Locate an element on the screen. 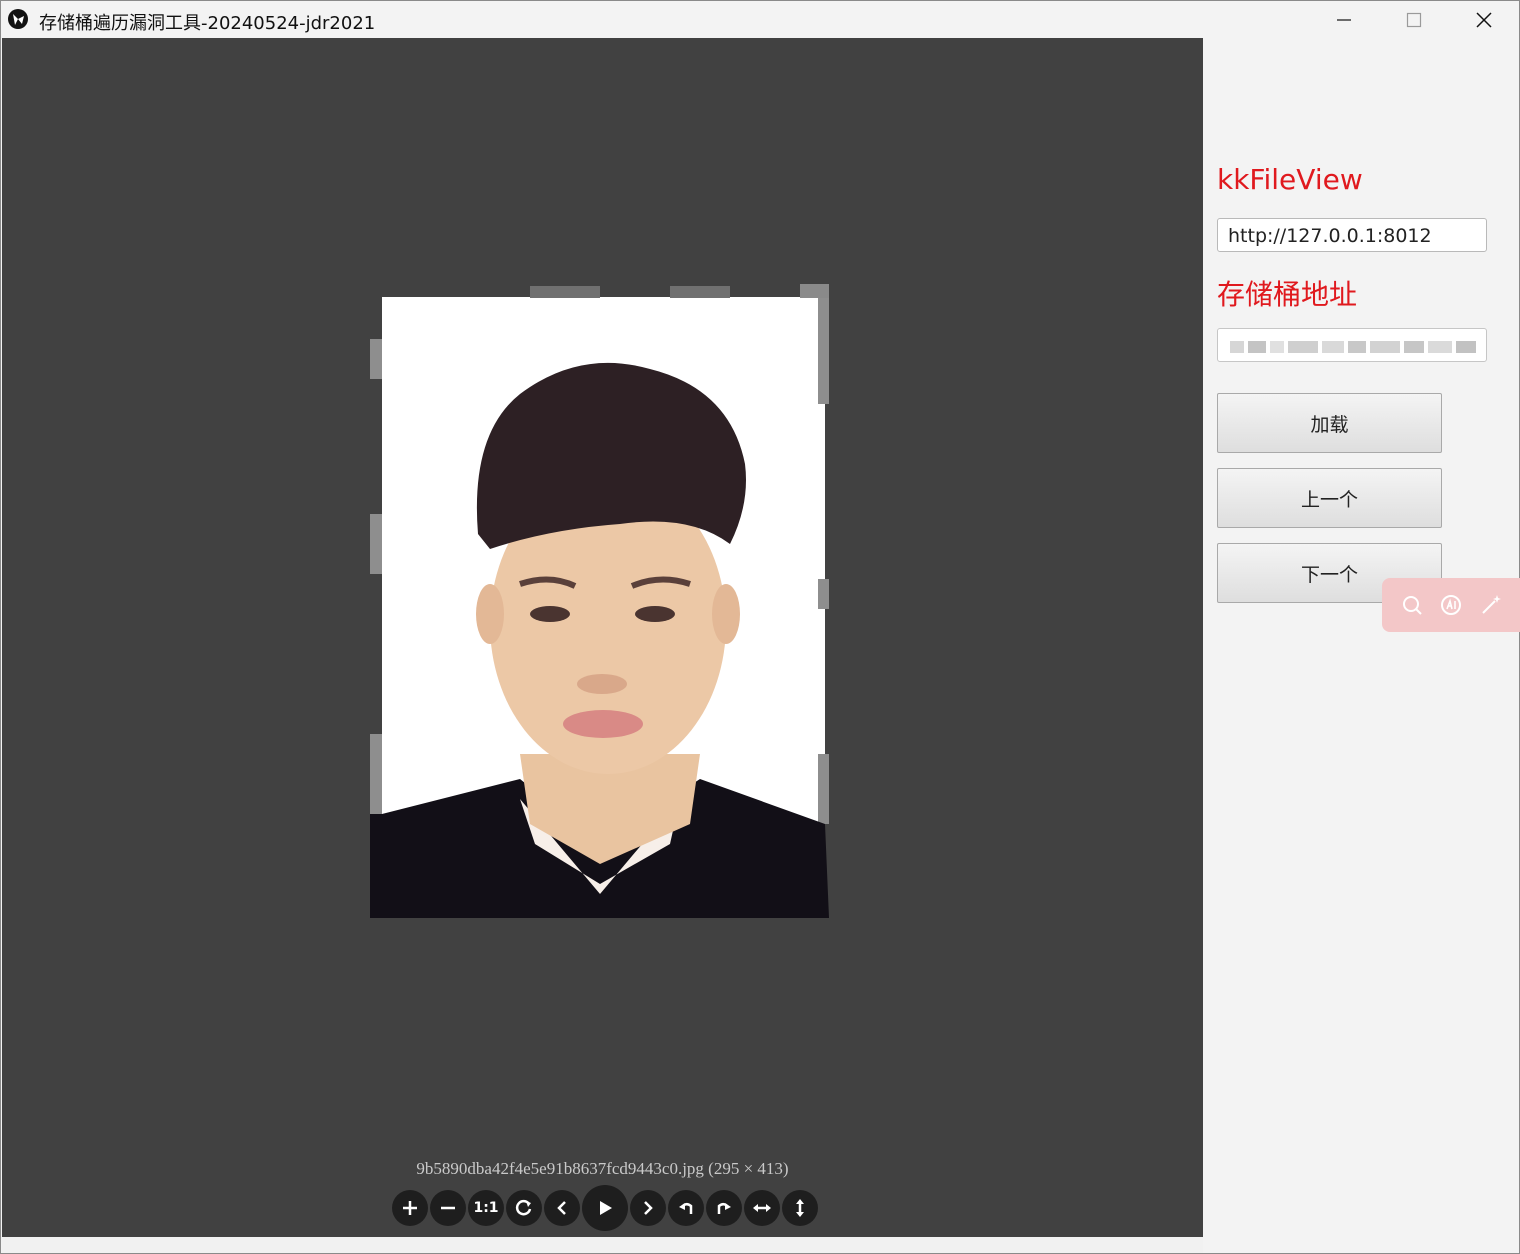 This screenshot has height=1254, width=1520. next-button is located at coordinates (648, 1208).